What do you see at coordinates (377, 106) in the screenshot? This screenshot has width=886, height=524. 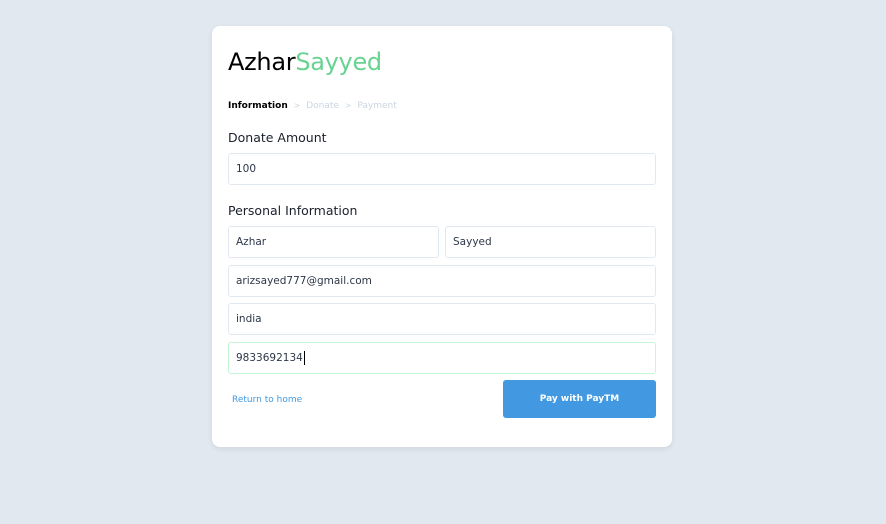 I see `breadcrumb-step-payment: Payment` at bounding box center [377, 106].